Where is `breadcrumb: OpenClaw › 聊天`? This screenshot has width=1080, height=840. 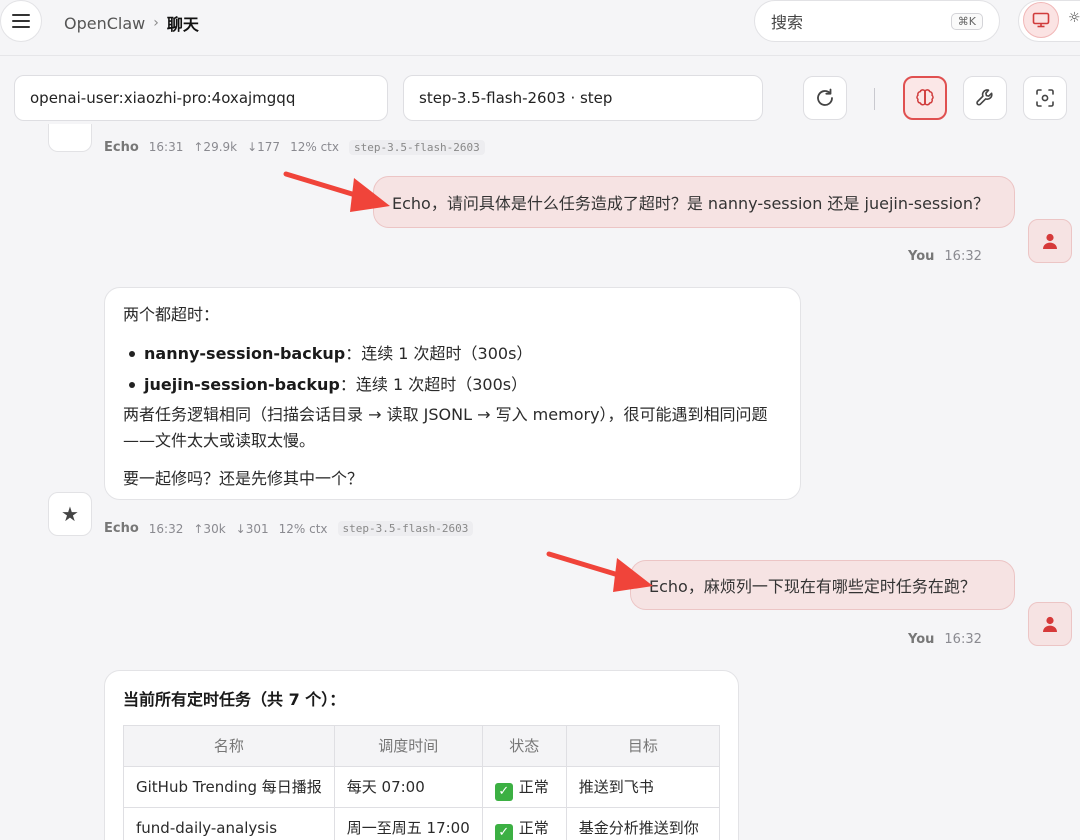
breadcrumb: OpenClaw › 聊天 is located at coordinates (131, 23).